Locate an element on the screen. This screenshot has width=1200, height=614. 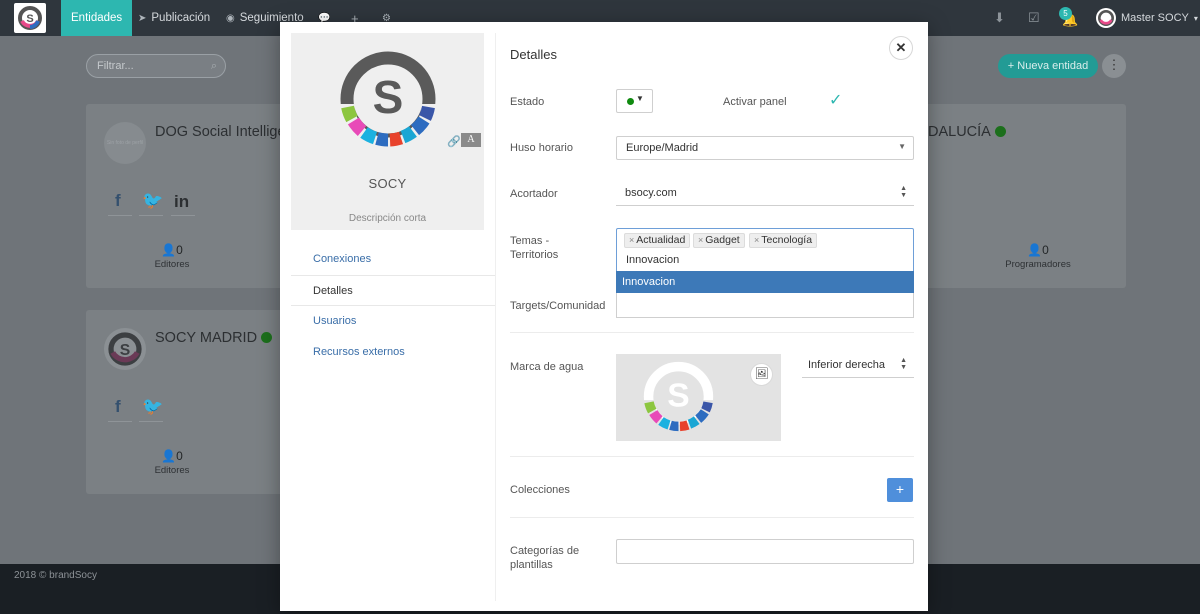
kebab-menu-icon: ⋮ is located at coordinates (1114, 64).